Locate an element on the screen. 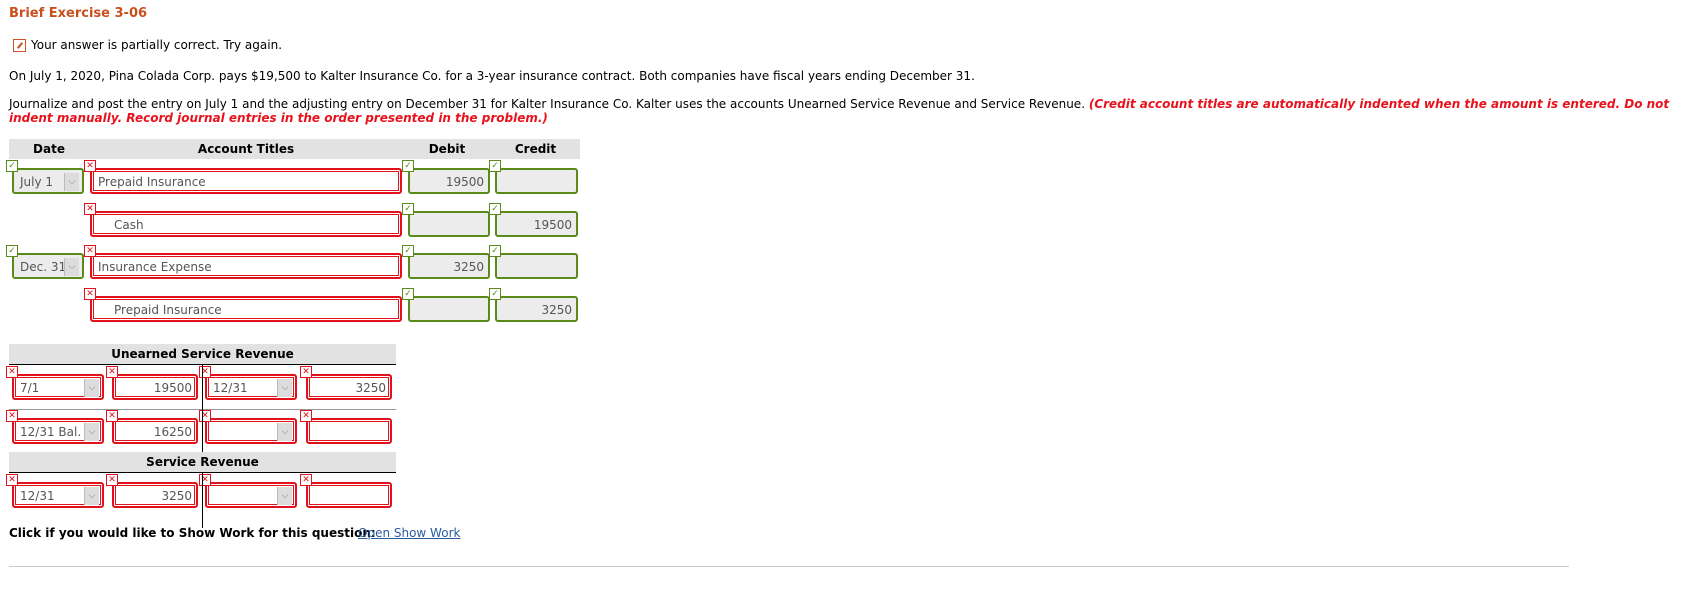 Image resolution: width=1681 pixels, height=607 pixels. left-amount-input-value: 16250 is located at coordinates (172, 432).